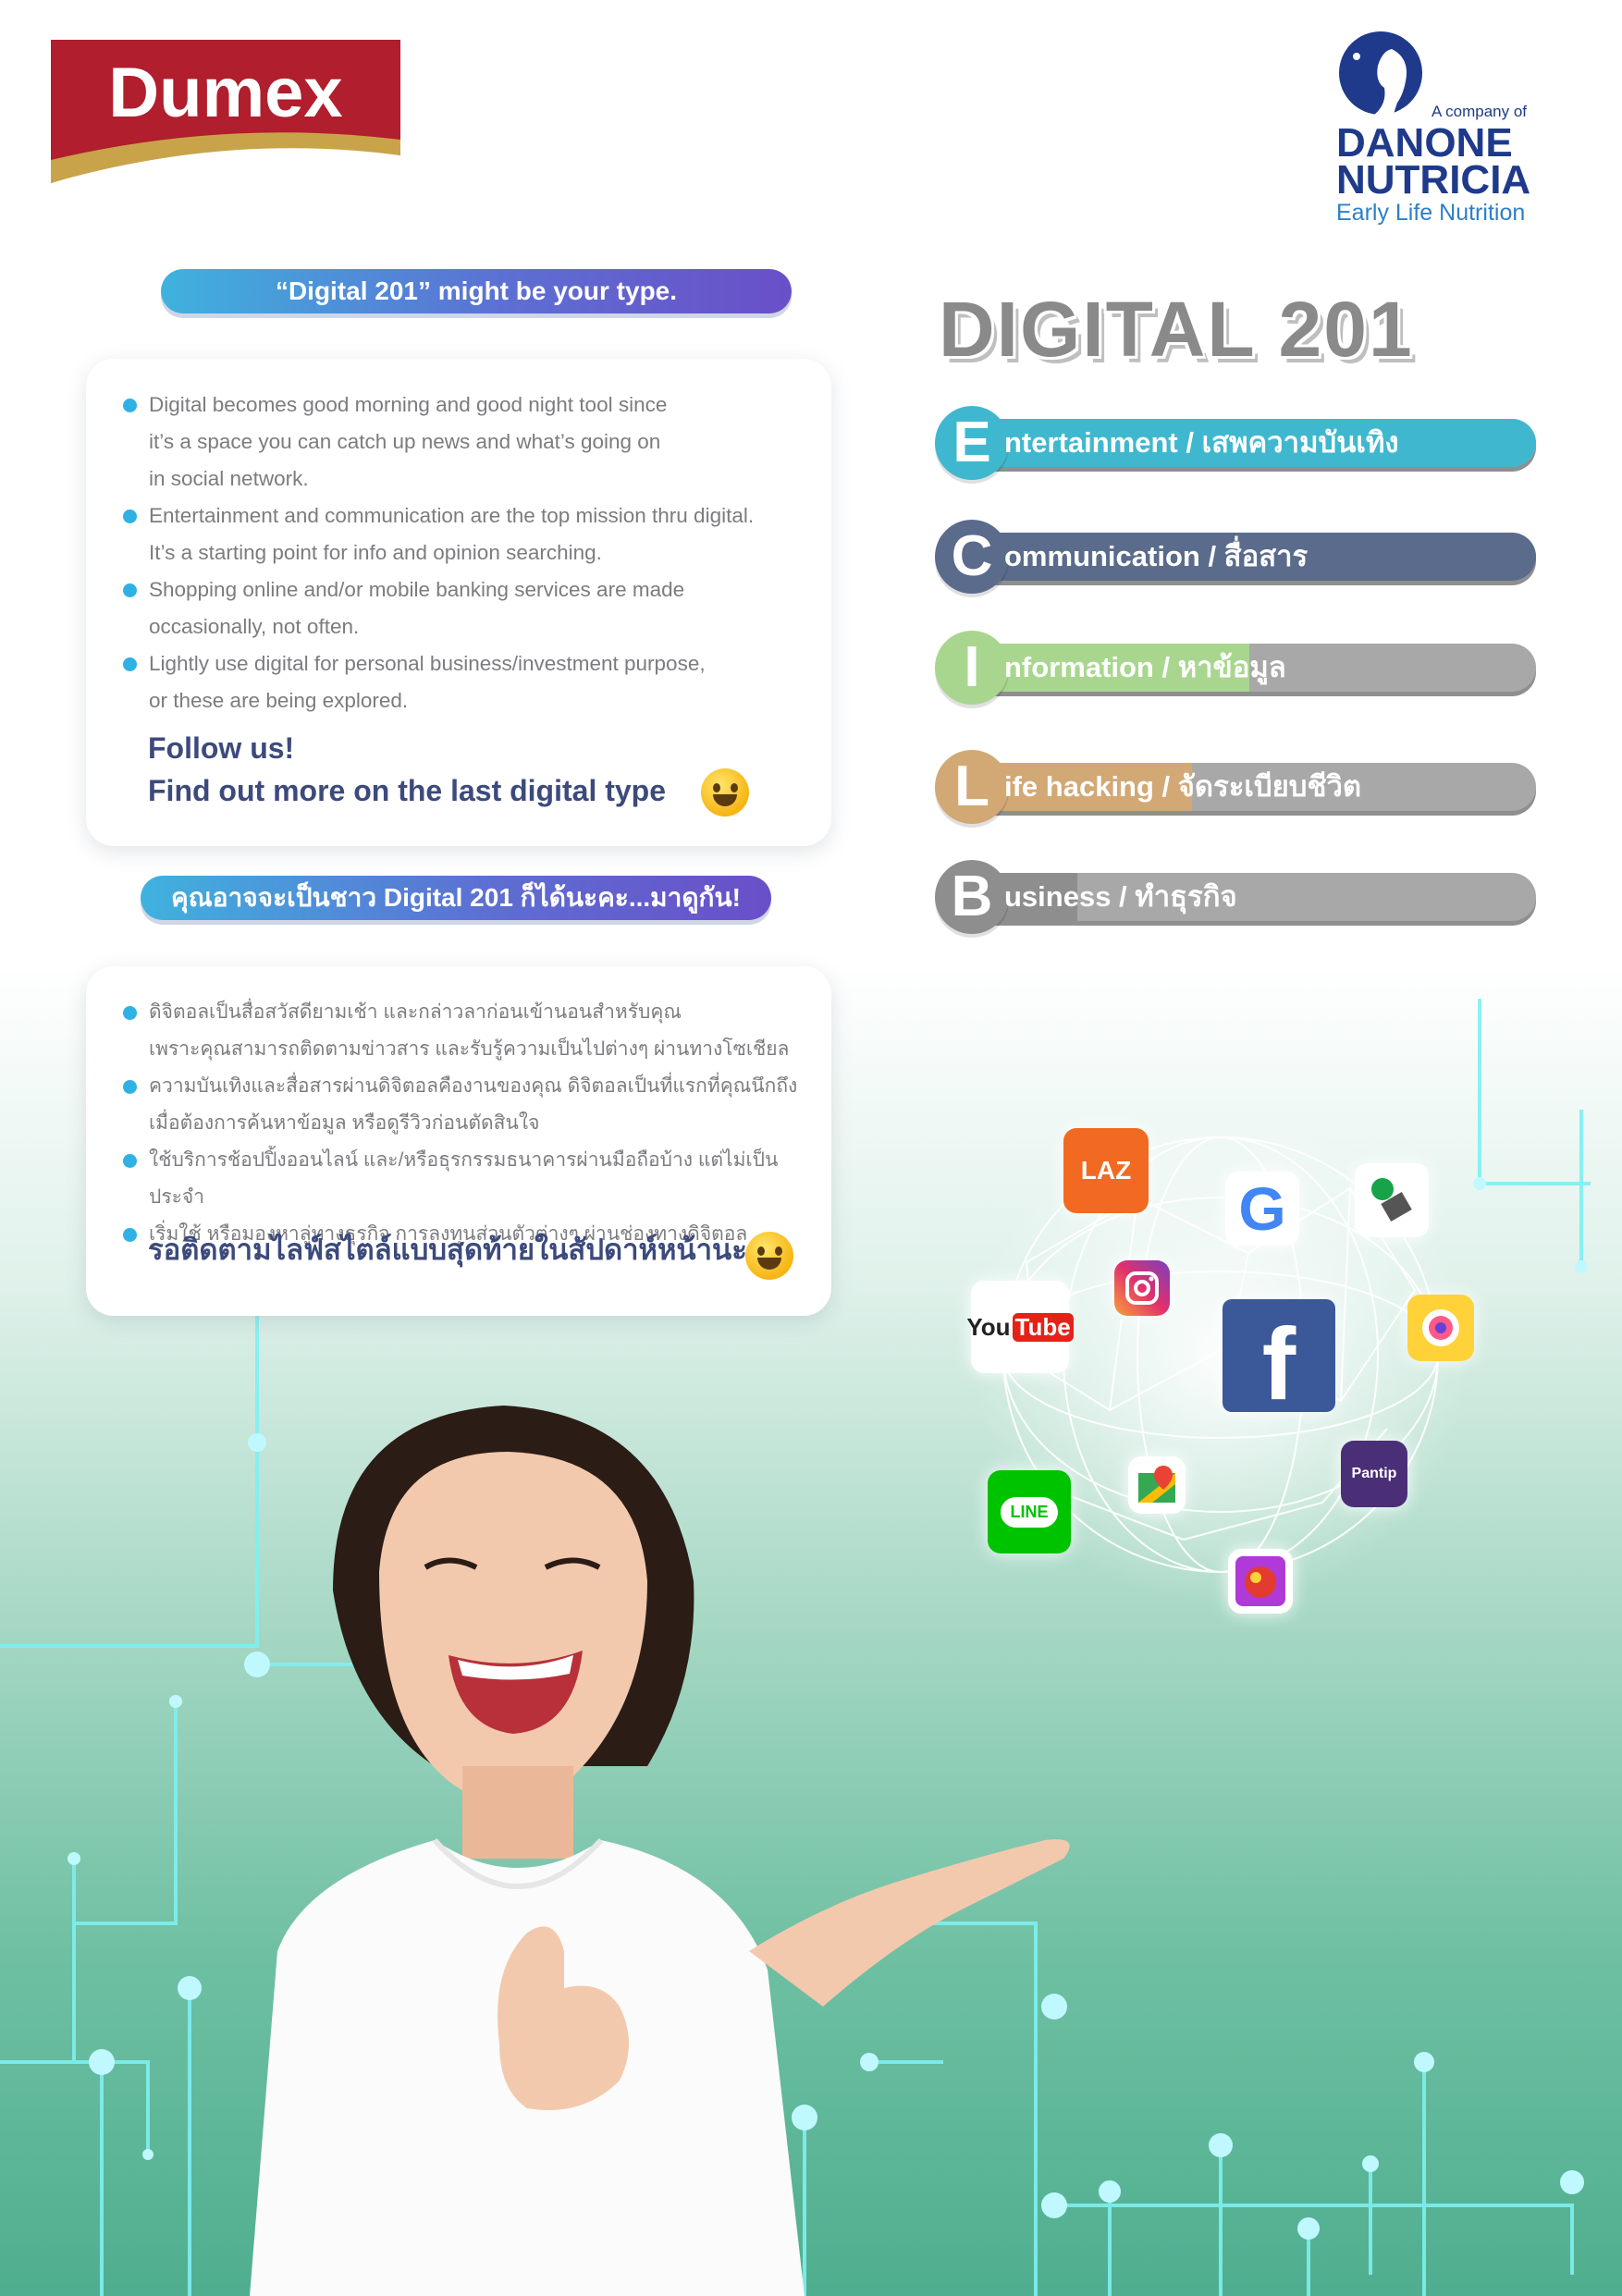  Describe the element at coordinates (1176, 329) in the screenshot. I see `digital-201-title: DIGITAL 201` at that location.